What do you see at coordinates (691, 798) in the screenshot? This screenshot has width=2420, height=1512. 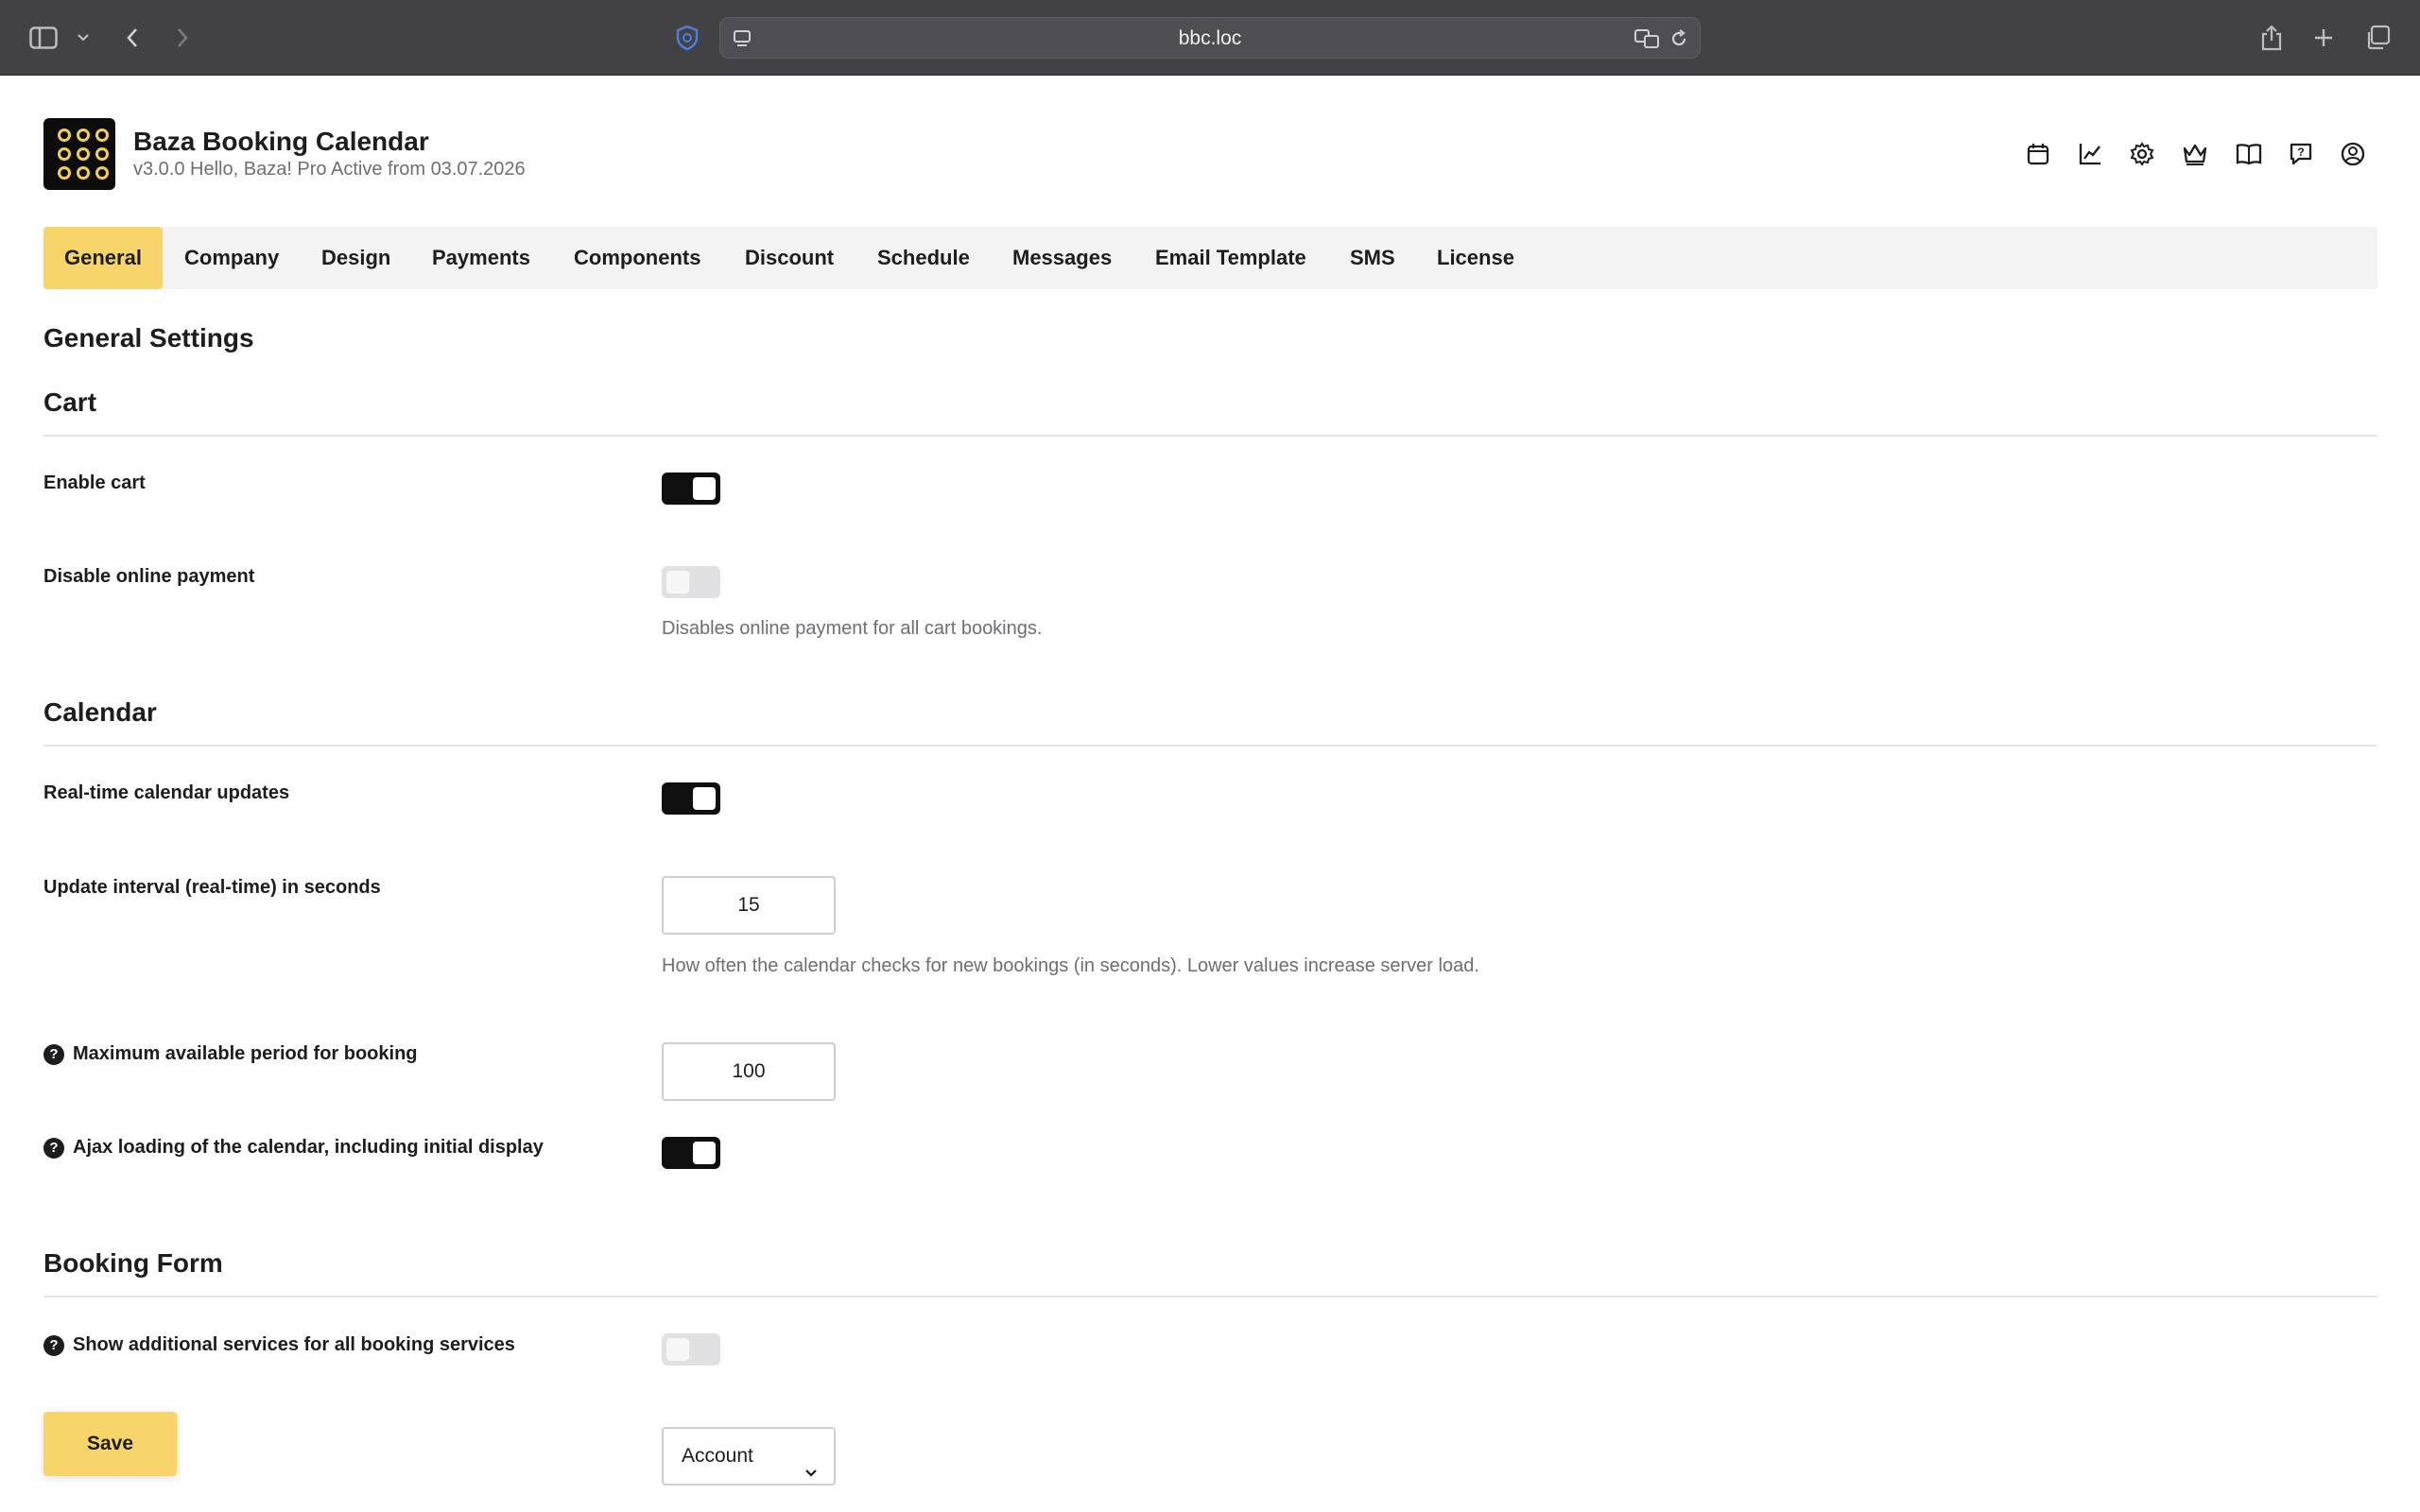 I see `realtime-updates-toggle` at bounding box center [691, 798].